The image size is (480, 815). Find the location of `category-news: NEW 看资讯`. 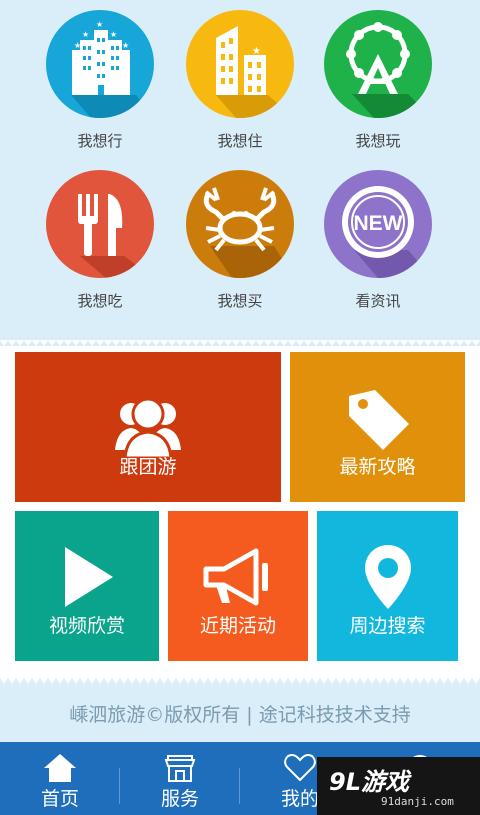

category-news: NEW 看资讯 is located at coordinates (378, 240).